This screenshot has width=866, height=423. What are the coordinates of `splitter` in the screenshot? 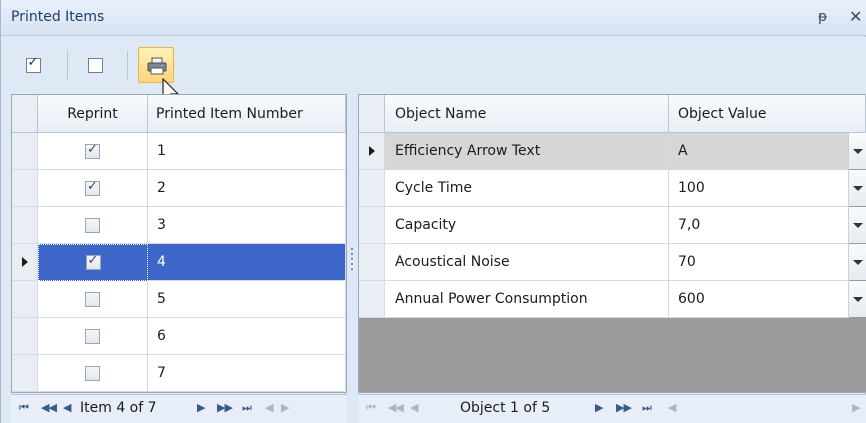 It's located at (352, 258).